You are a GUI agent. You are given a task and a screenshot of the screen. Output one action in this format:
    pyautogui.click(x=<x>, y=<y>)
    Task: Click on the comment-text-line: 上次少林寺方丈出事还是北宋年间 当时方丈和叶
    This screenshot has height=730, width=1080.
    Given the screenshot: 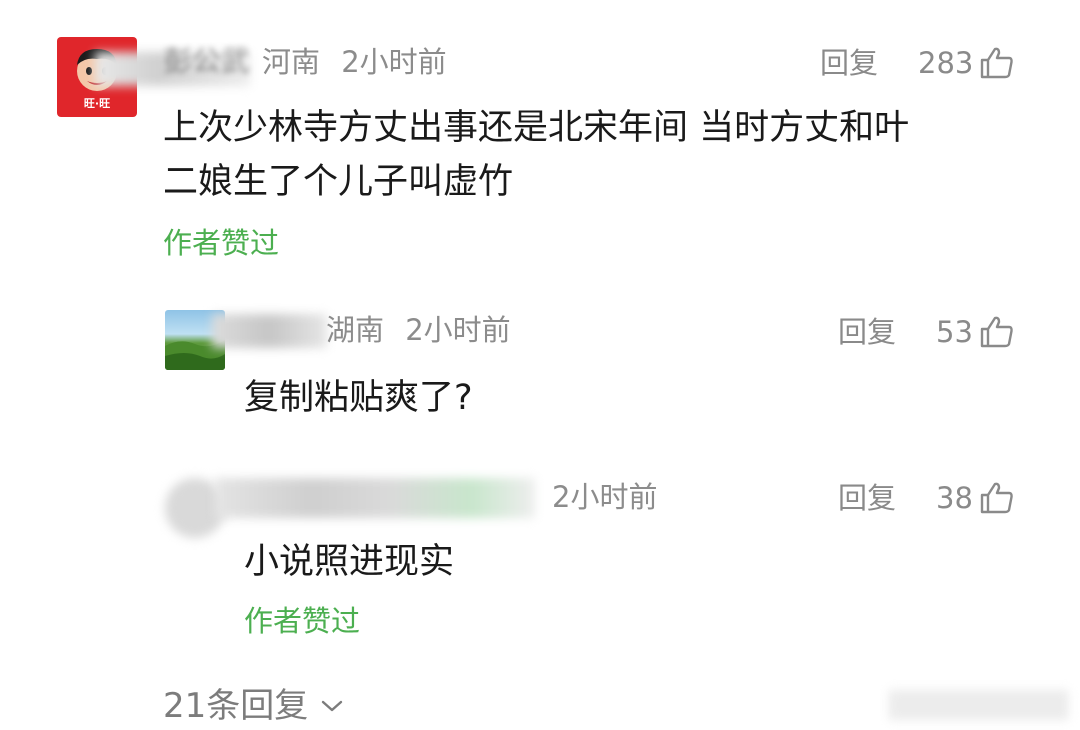 What is the action you would take?
    pyautogui.click(x=536, y=128)
    